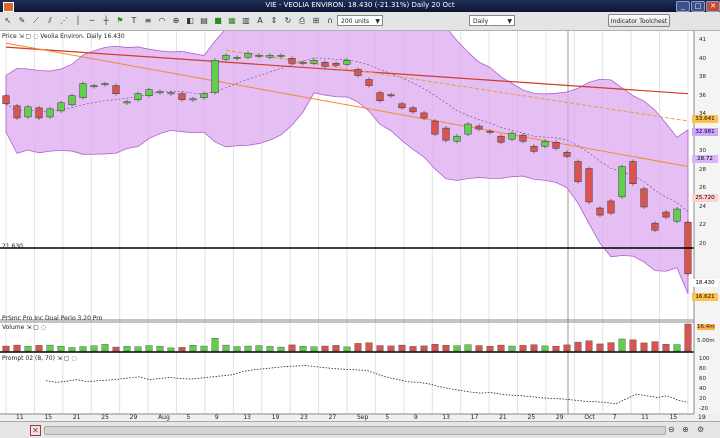 This screenshot has height=438, width=720. Describe the element at coordinates (176, 20) in the screenshot. I see `zoom-icon: ⊕` at that location.